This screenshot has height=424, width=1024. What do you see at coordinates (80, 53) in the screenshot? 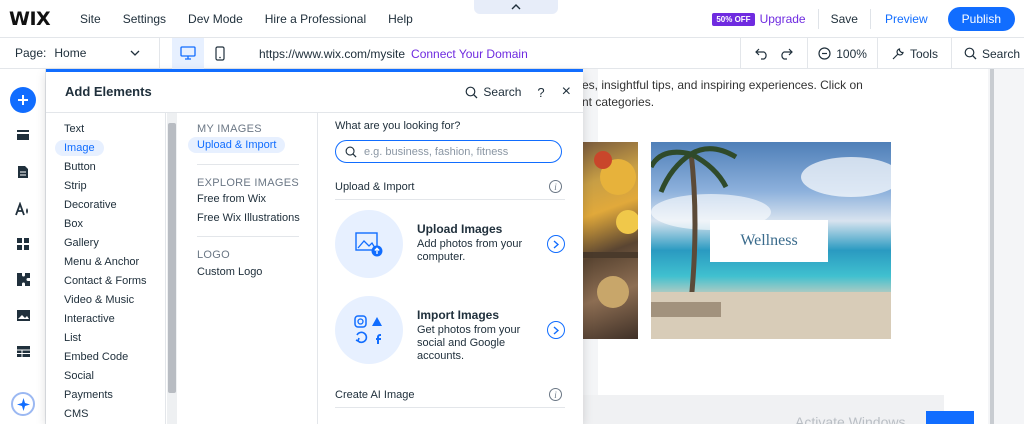
I see `page-selector: Page: Home` at bounding box center [80, 53].